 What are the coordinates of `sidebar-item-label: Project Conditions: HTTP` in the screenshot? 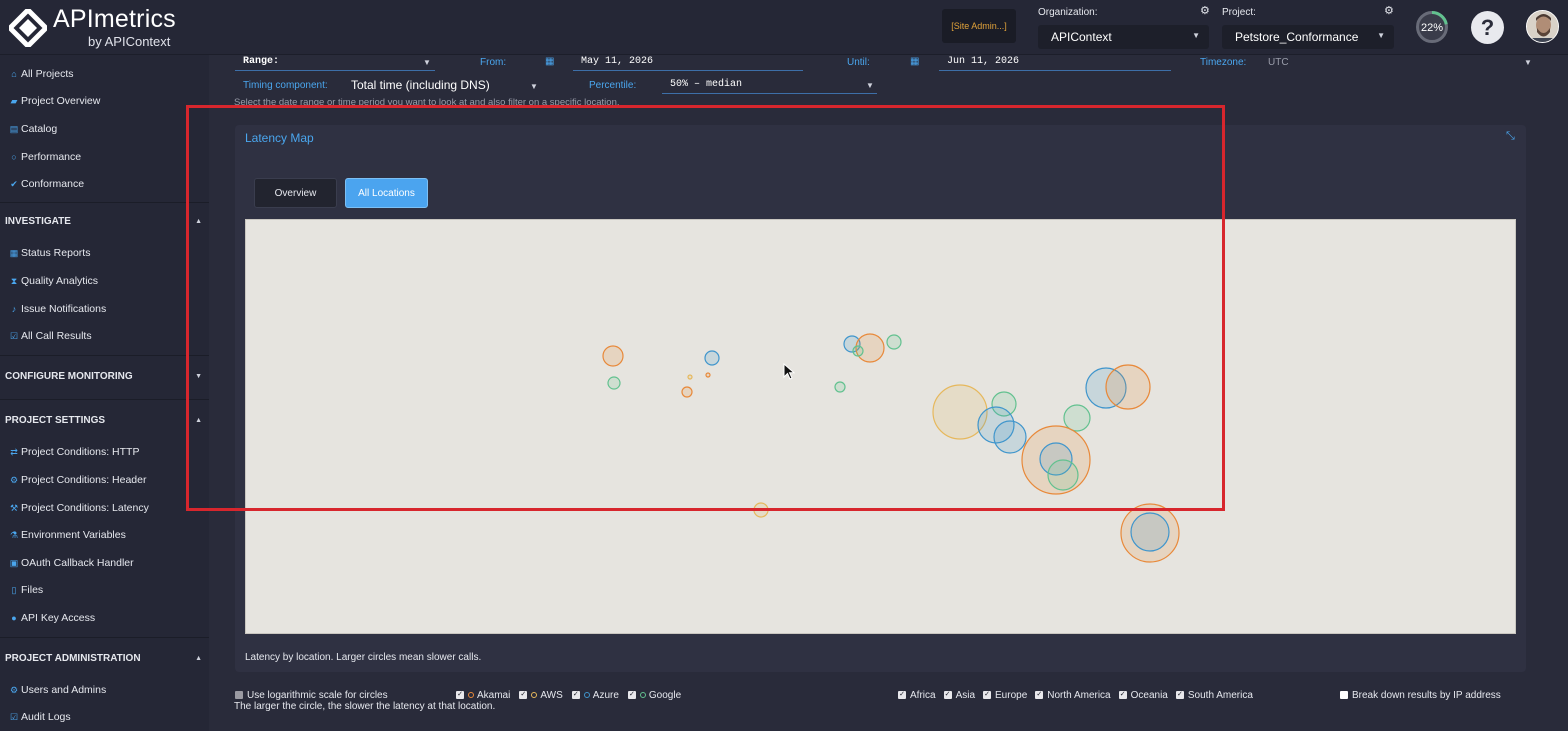 It's located at (80, 452).